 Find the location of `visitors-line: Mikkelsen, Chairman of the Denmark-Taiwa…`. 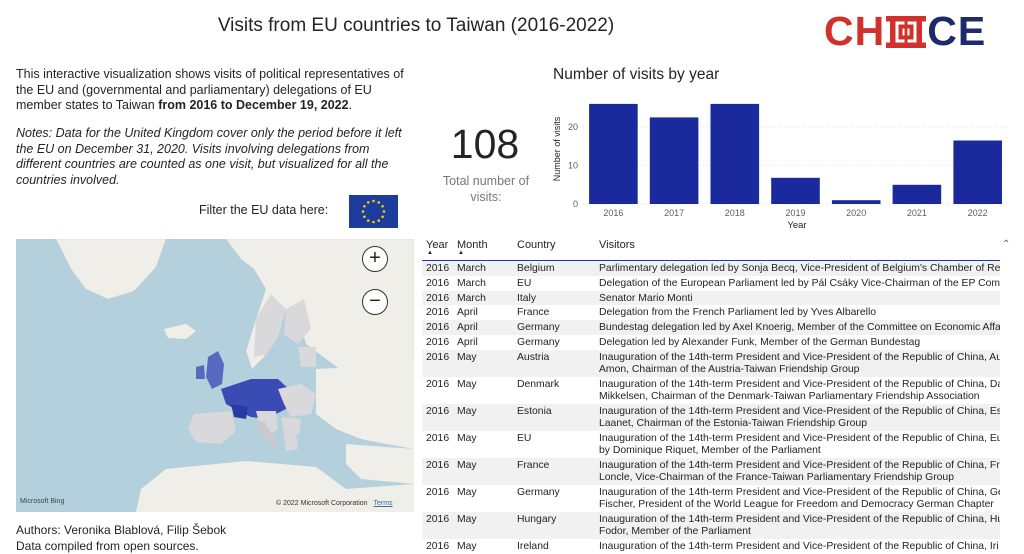

visitors-line: Mikkelsen, Chairman of the Denmark-Taiwa… is located at coordinates (789, 397).